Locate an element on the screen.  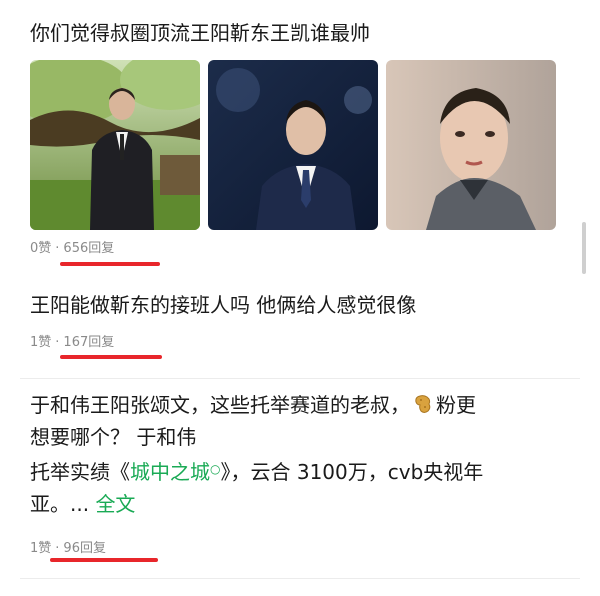
post-title: 王阳能做靳东的接班人吗 他俩给人感觉很像 is located at coordinates (295, 305).